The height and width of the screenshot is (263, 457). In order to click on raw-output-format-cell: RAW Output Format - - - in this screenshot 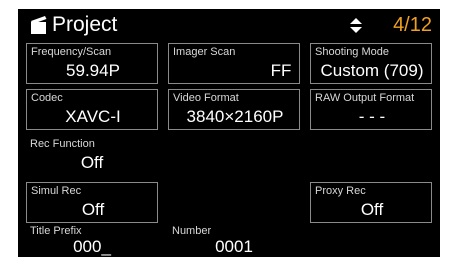, I will do `click(371, 109)`.